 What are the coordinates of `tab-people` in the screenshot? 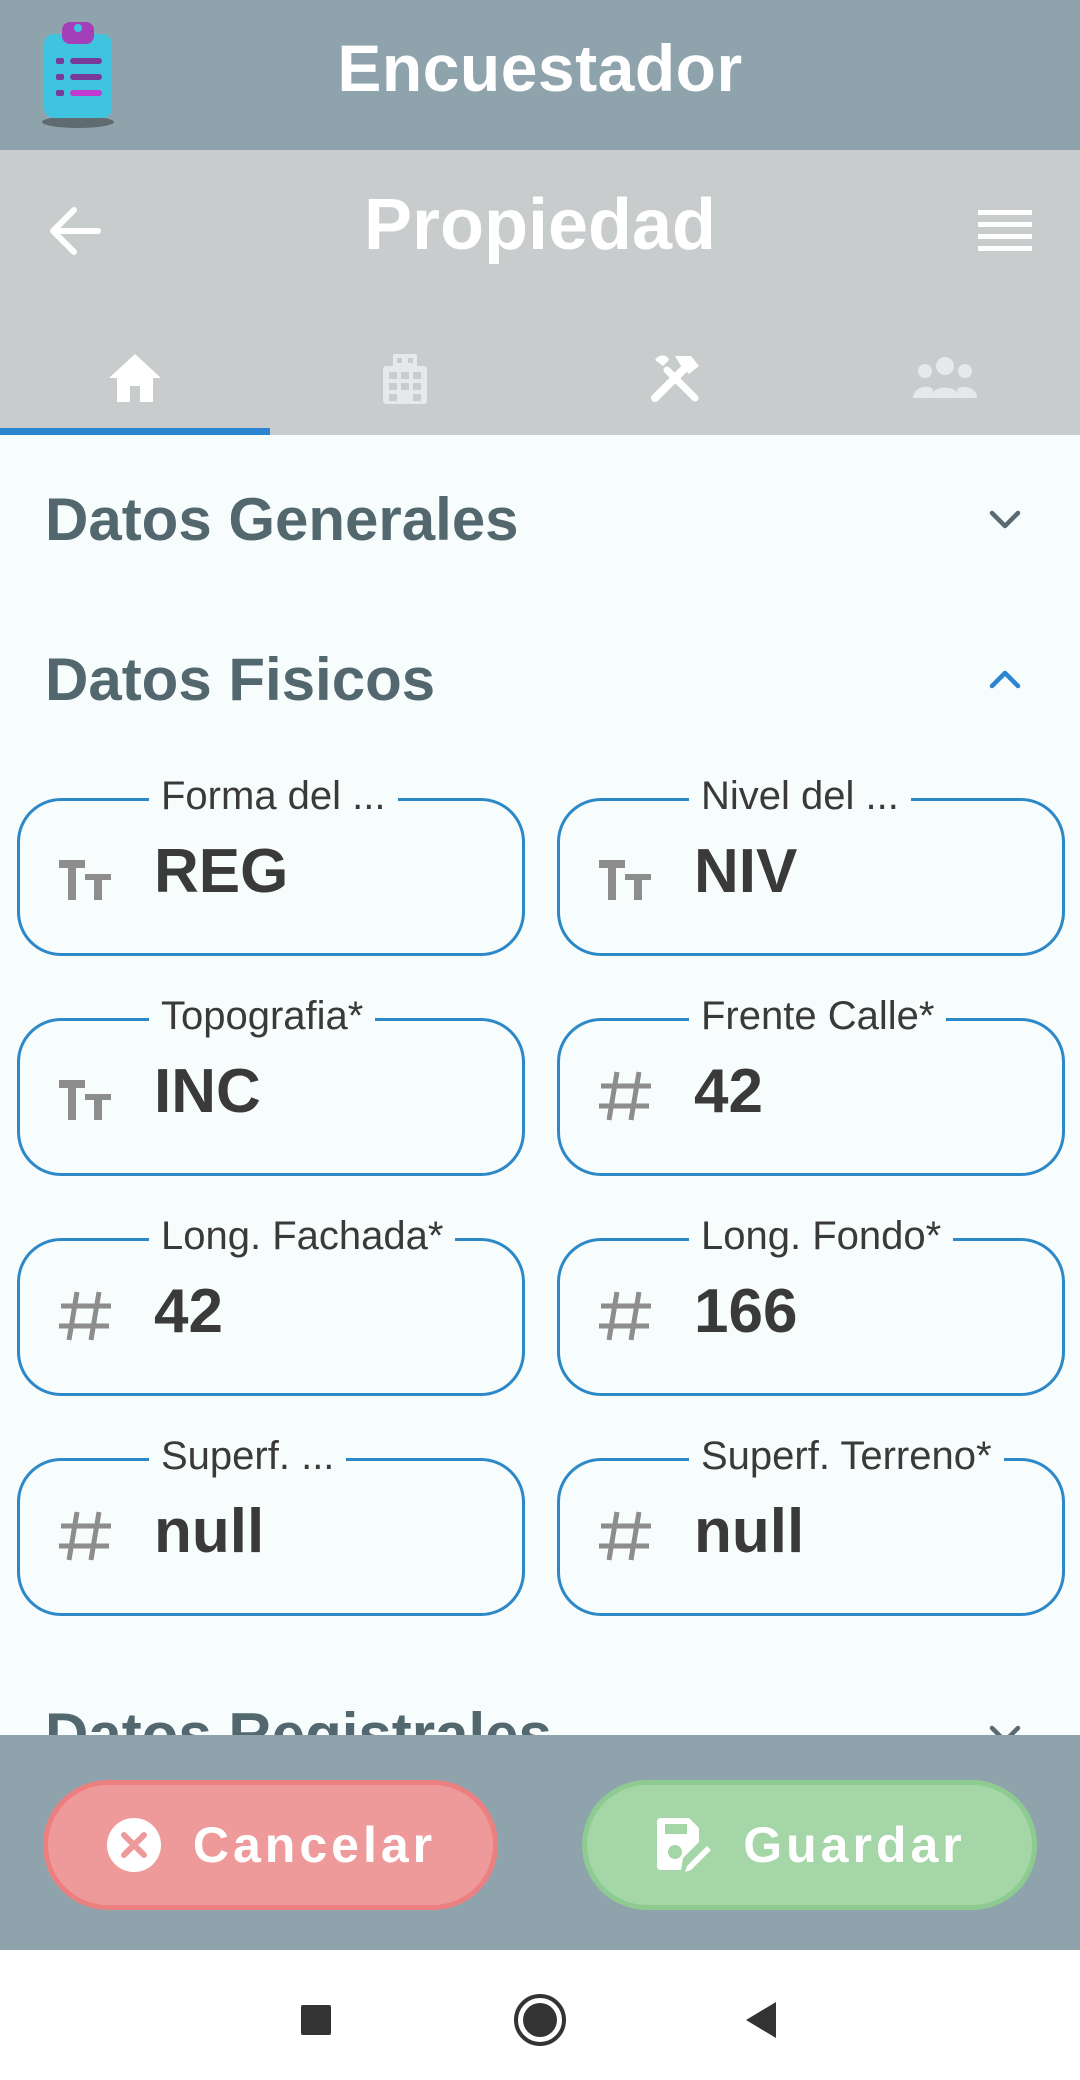 It's located at (945, 377).